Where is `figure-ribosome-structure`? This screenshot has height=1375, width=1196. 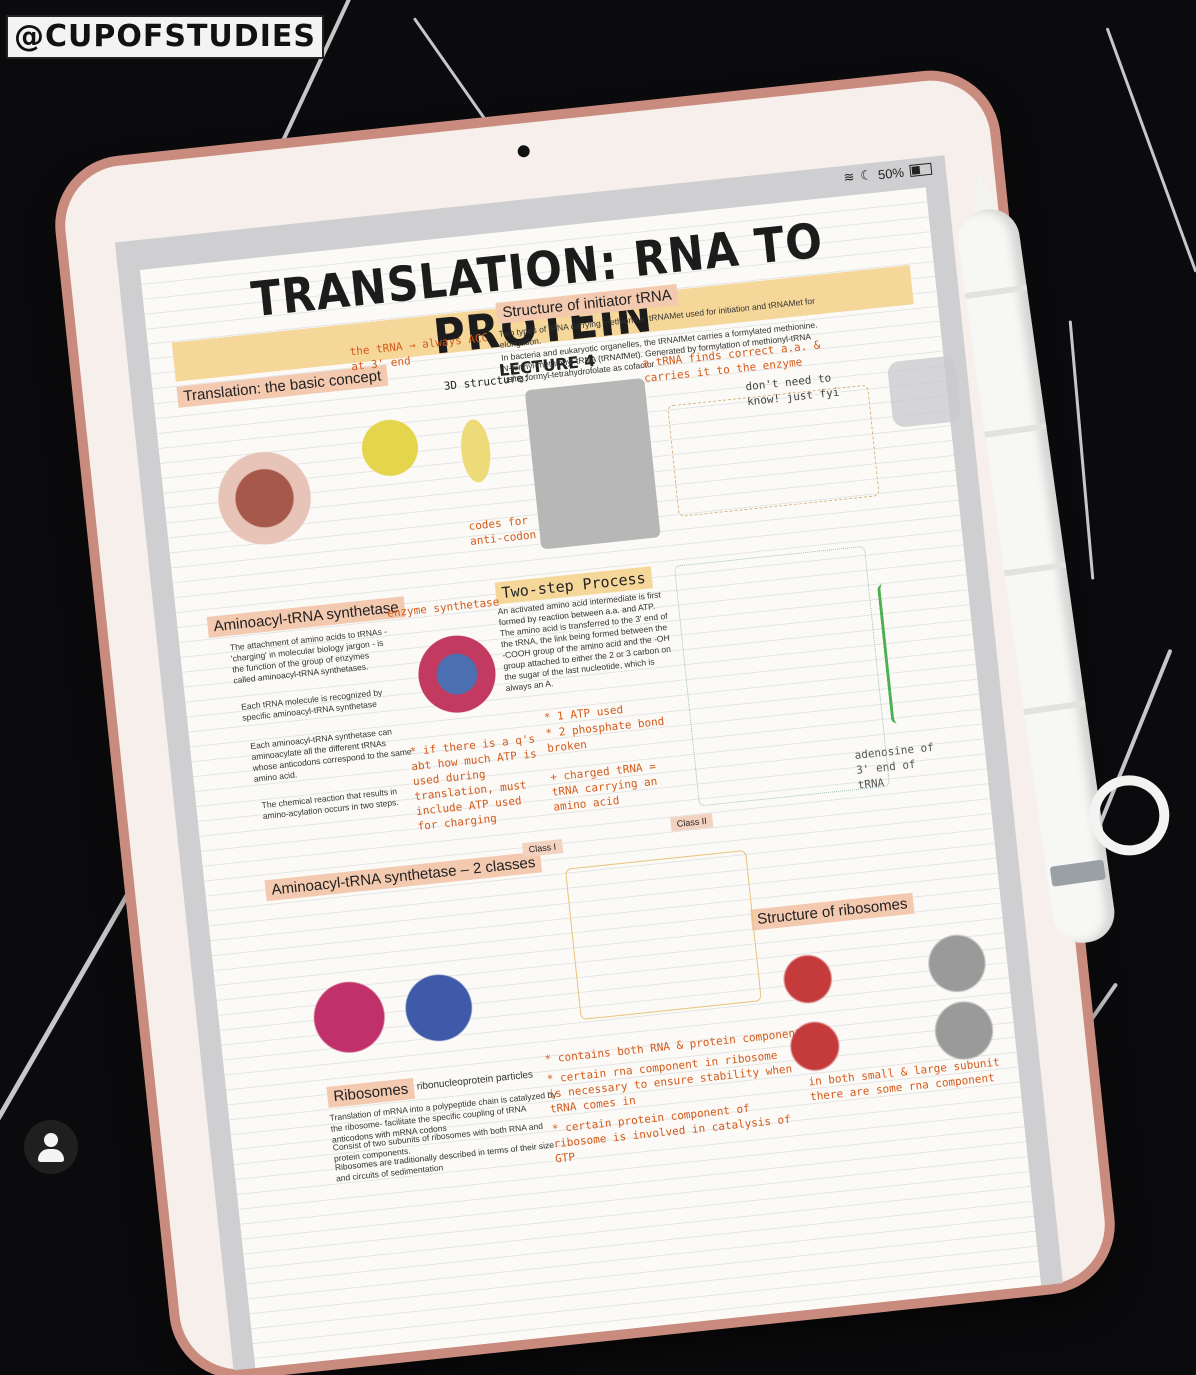
figure-ribosome-structure is located at coordinates (885, 1001).